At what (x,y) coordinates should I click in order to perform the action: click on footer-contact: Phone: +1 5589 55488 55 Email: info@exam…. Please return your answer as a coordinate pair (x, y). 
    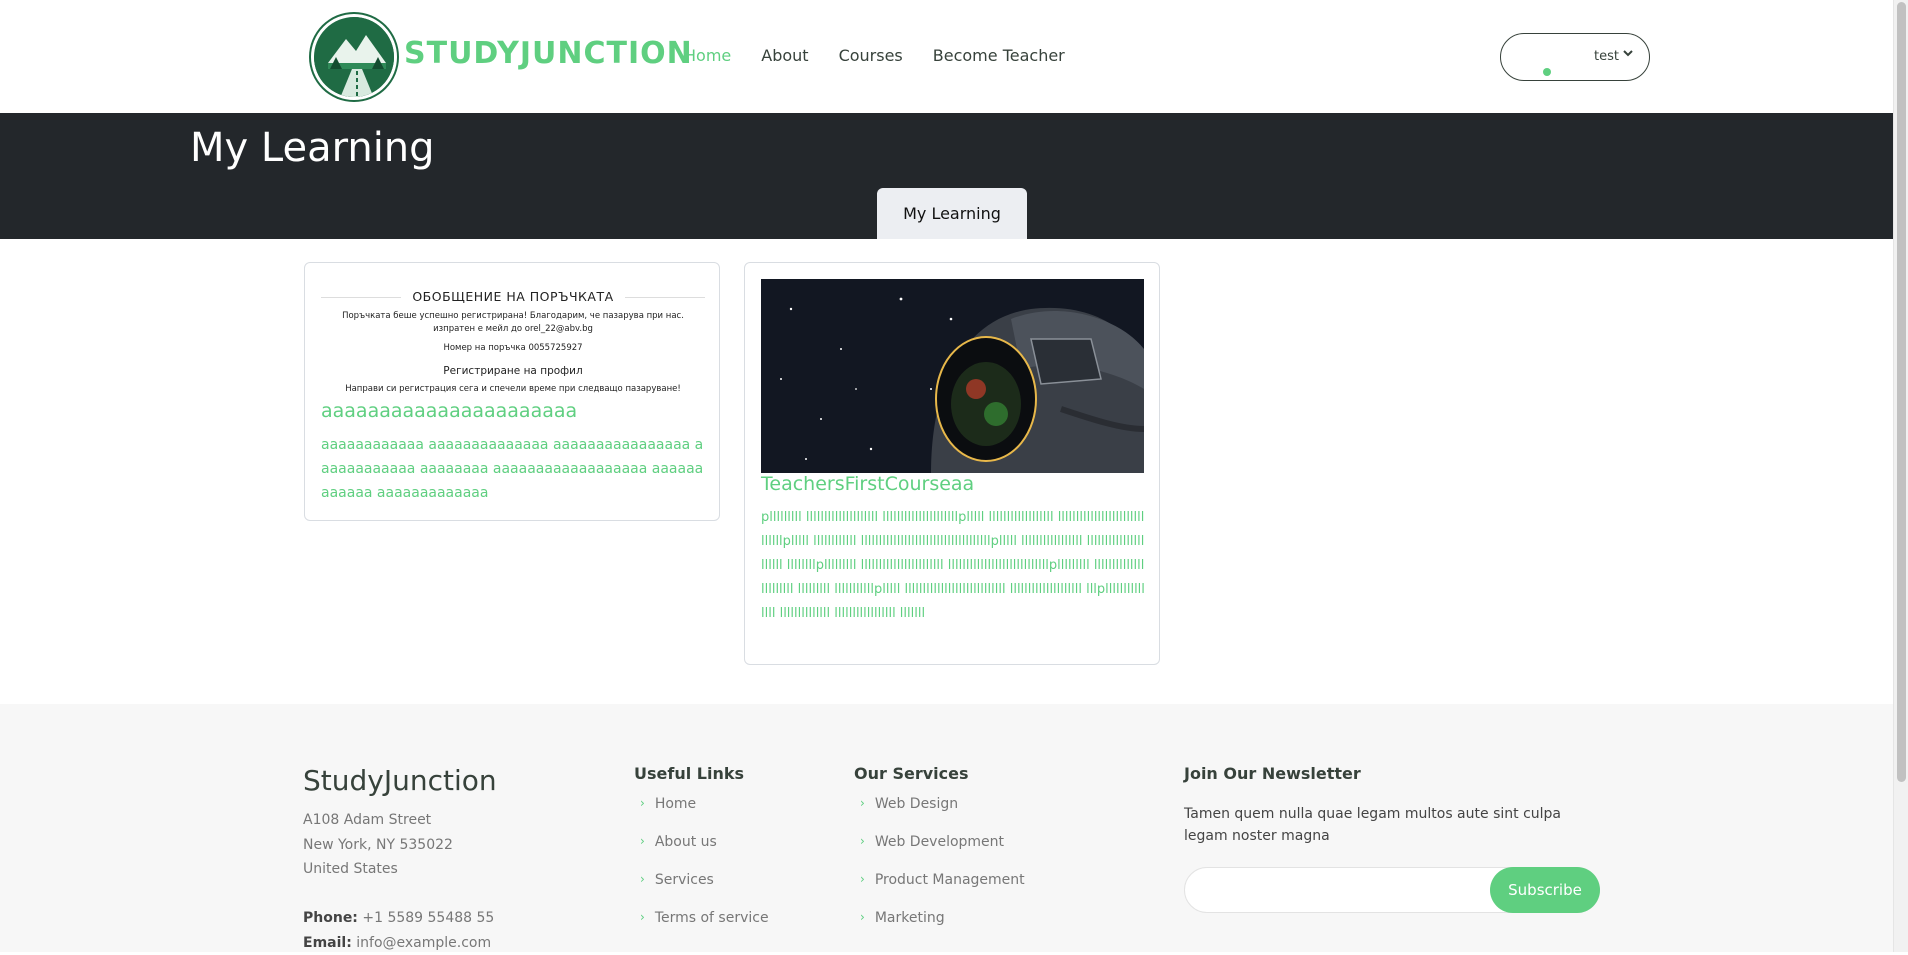
    Looking at the image, I should click on (398, 930).